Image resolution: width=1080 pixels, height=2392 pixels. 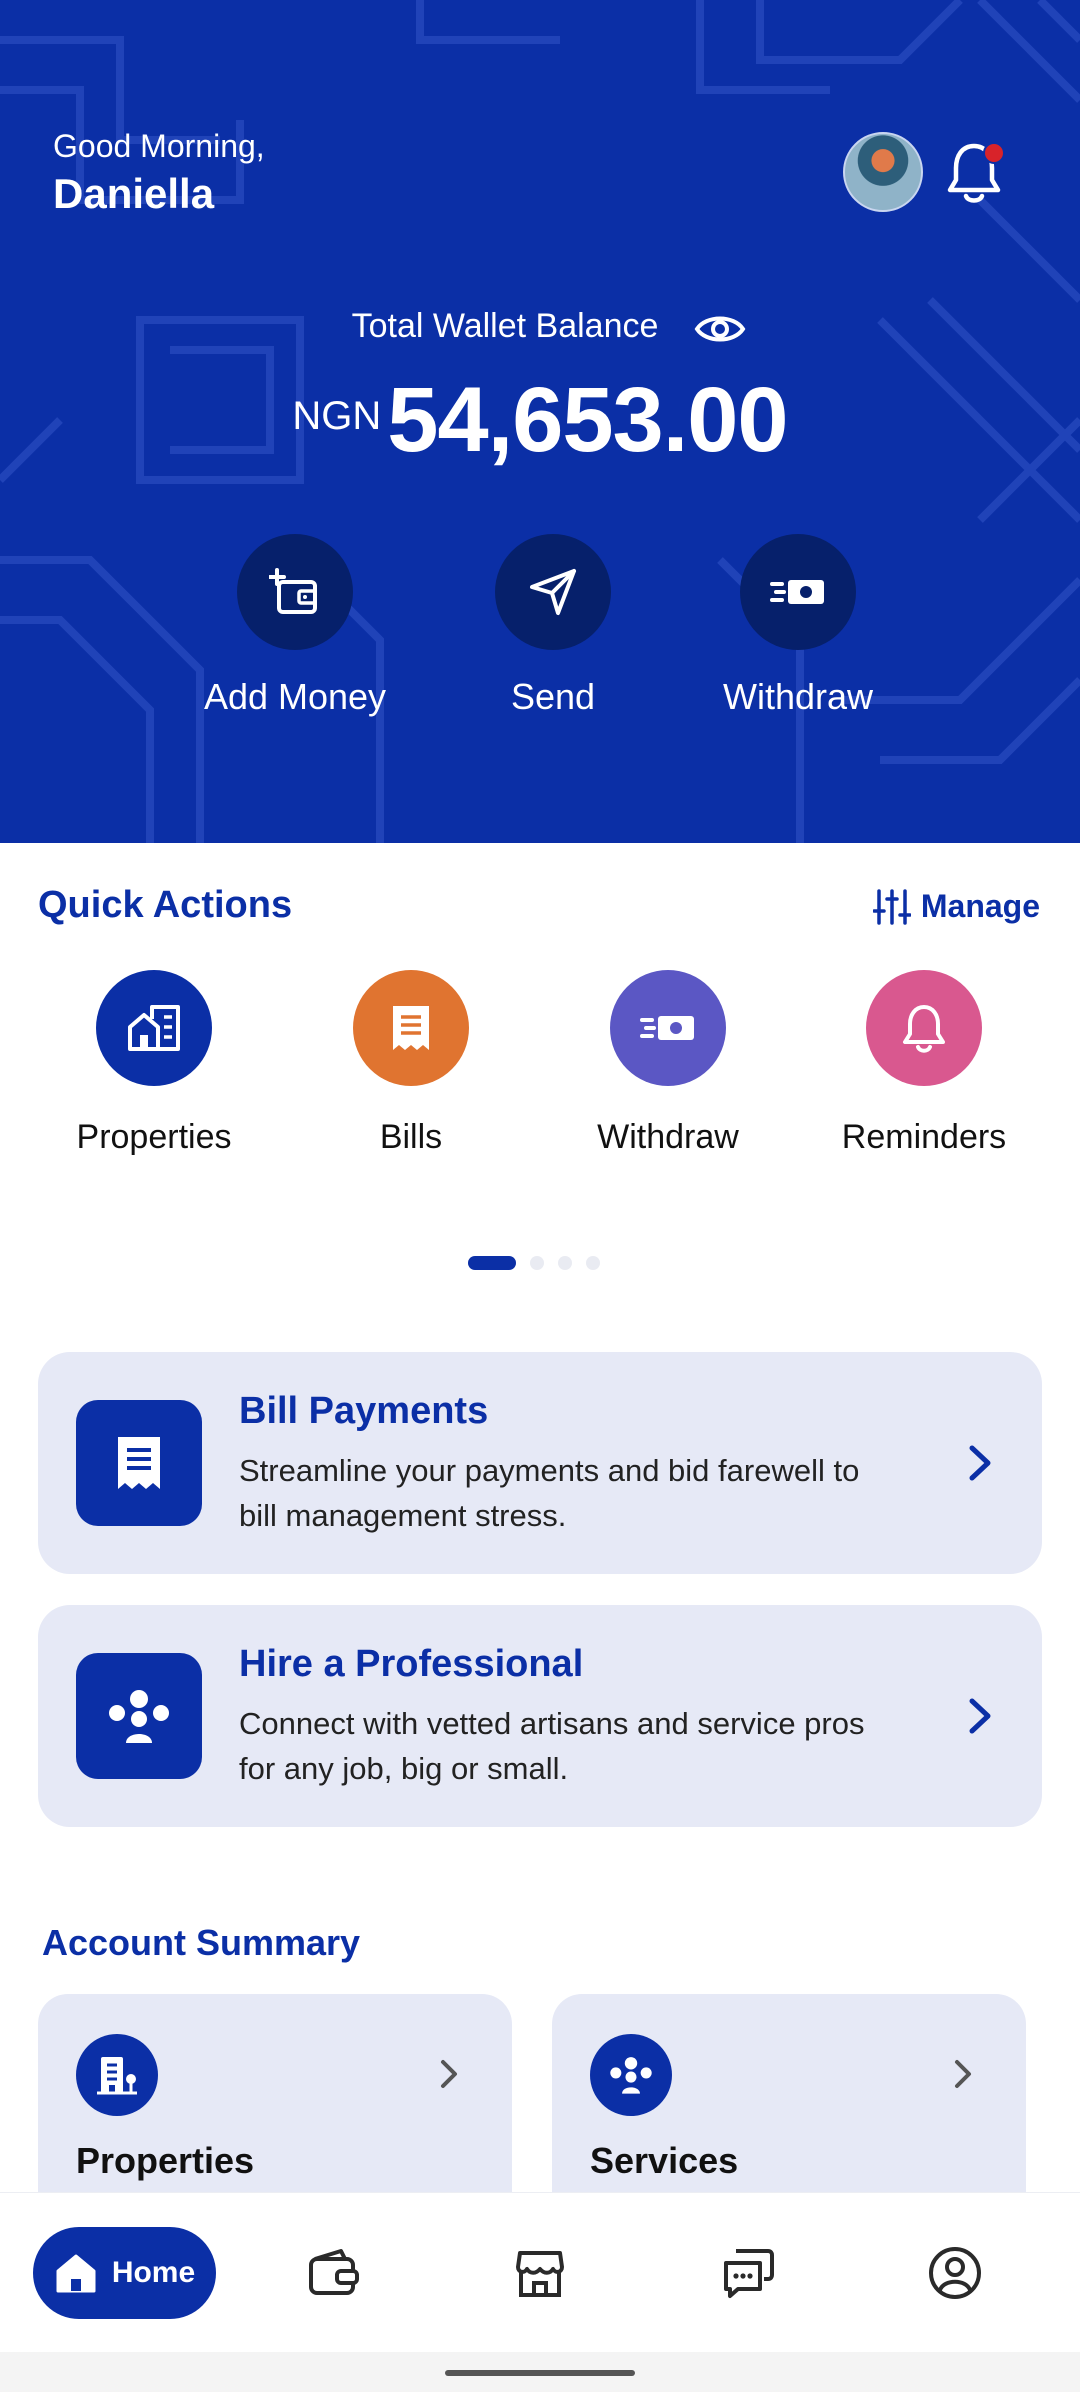 I want to click on nav-home-label: Home, so click(x=153, y=2272).